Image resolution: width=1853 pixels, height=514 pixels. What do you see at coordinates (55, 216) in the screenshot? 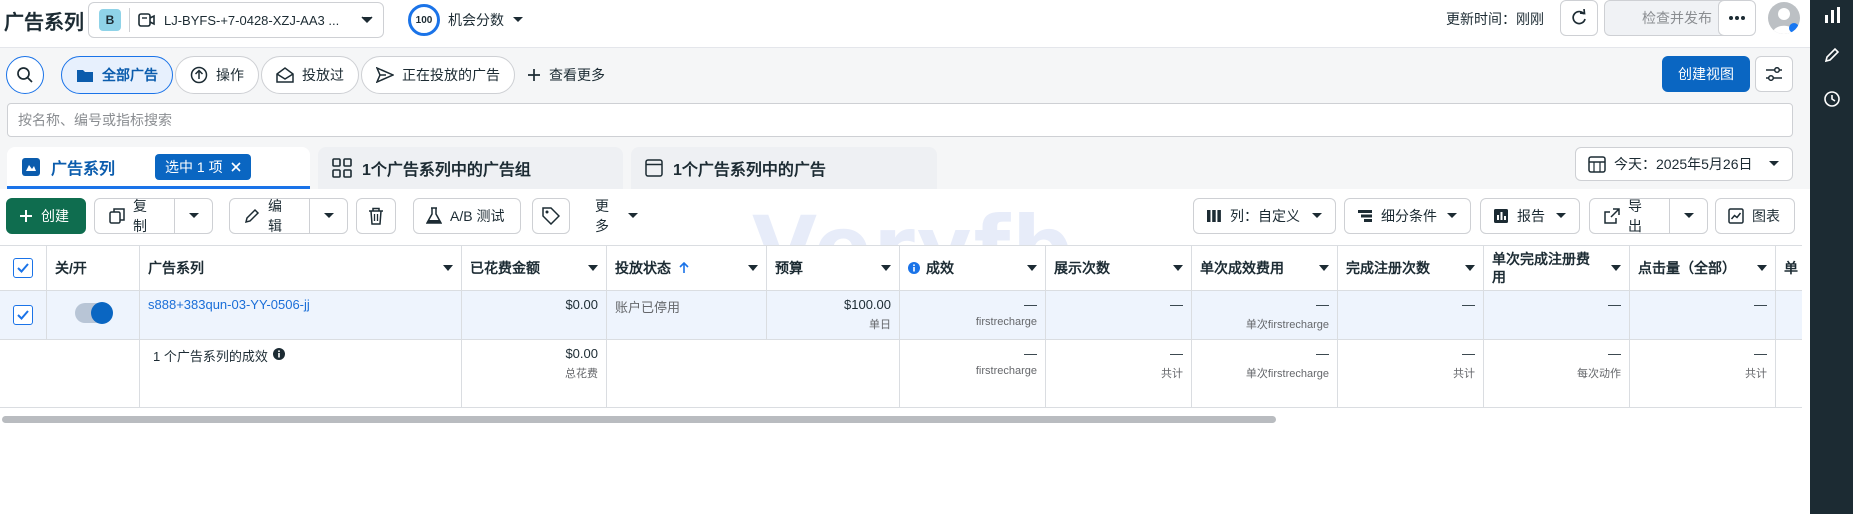
I see `create-label: 创建` at bounding box center [55, 216].